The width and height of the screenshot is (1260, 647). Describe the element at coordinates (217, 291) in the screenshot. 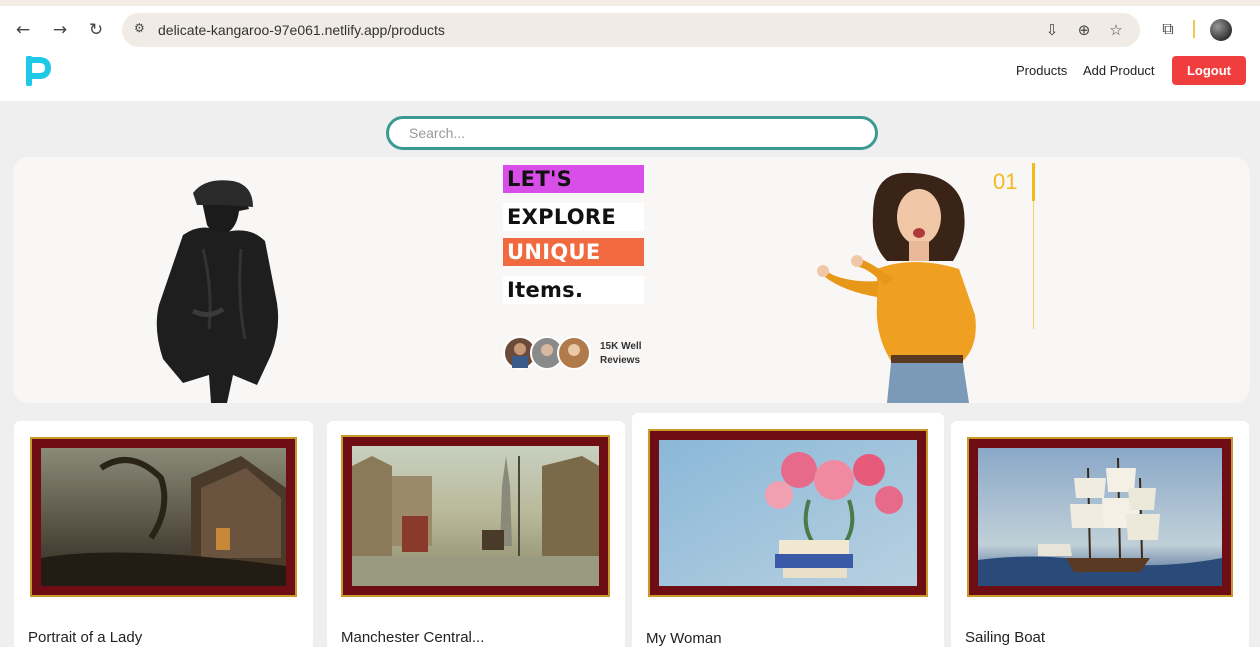

I see `hero-model-man-image` at that location.